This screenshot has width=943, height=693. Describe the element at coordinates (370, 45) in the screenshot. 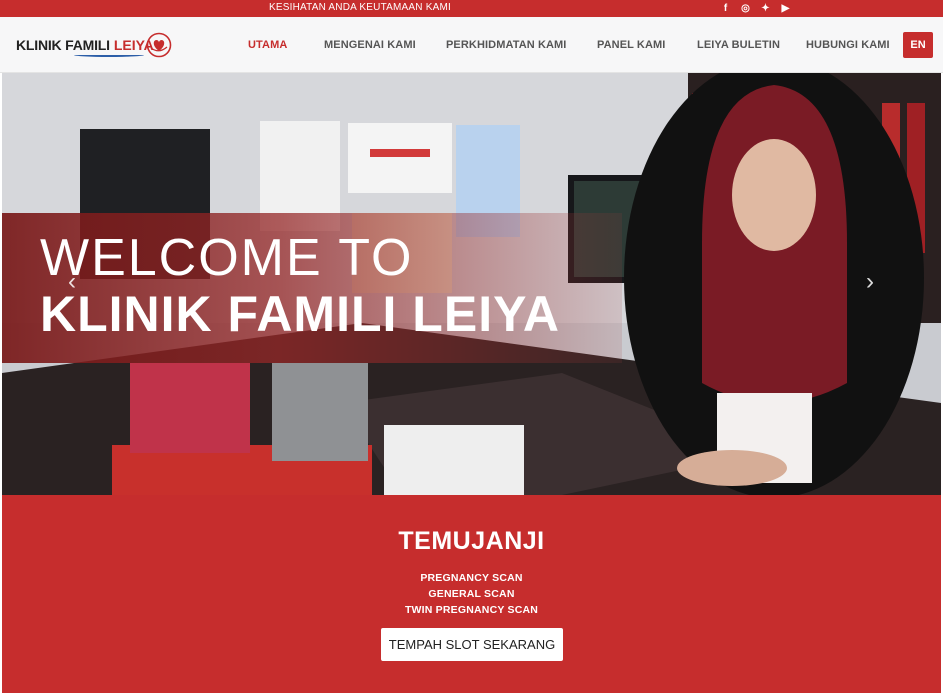

I see `nav-mengenai-kami: MENGENAI KAMI` at that location.